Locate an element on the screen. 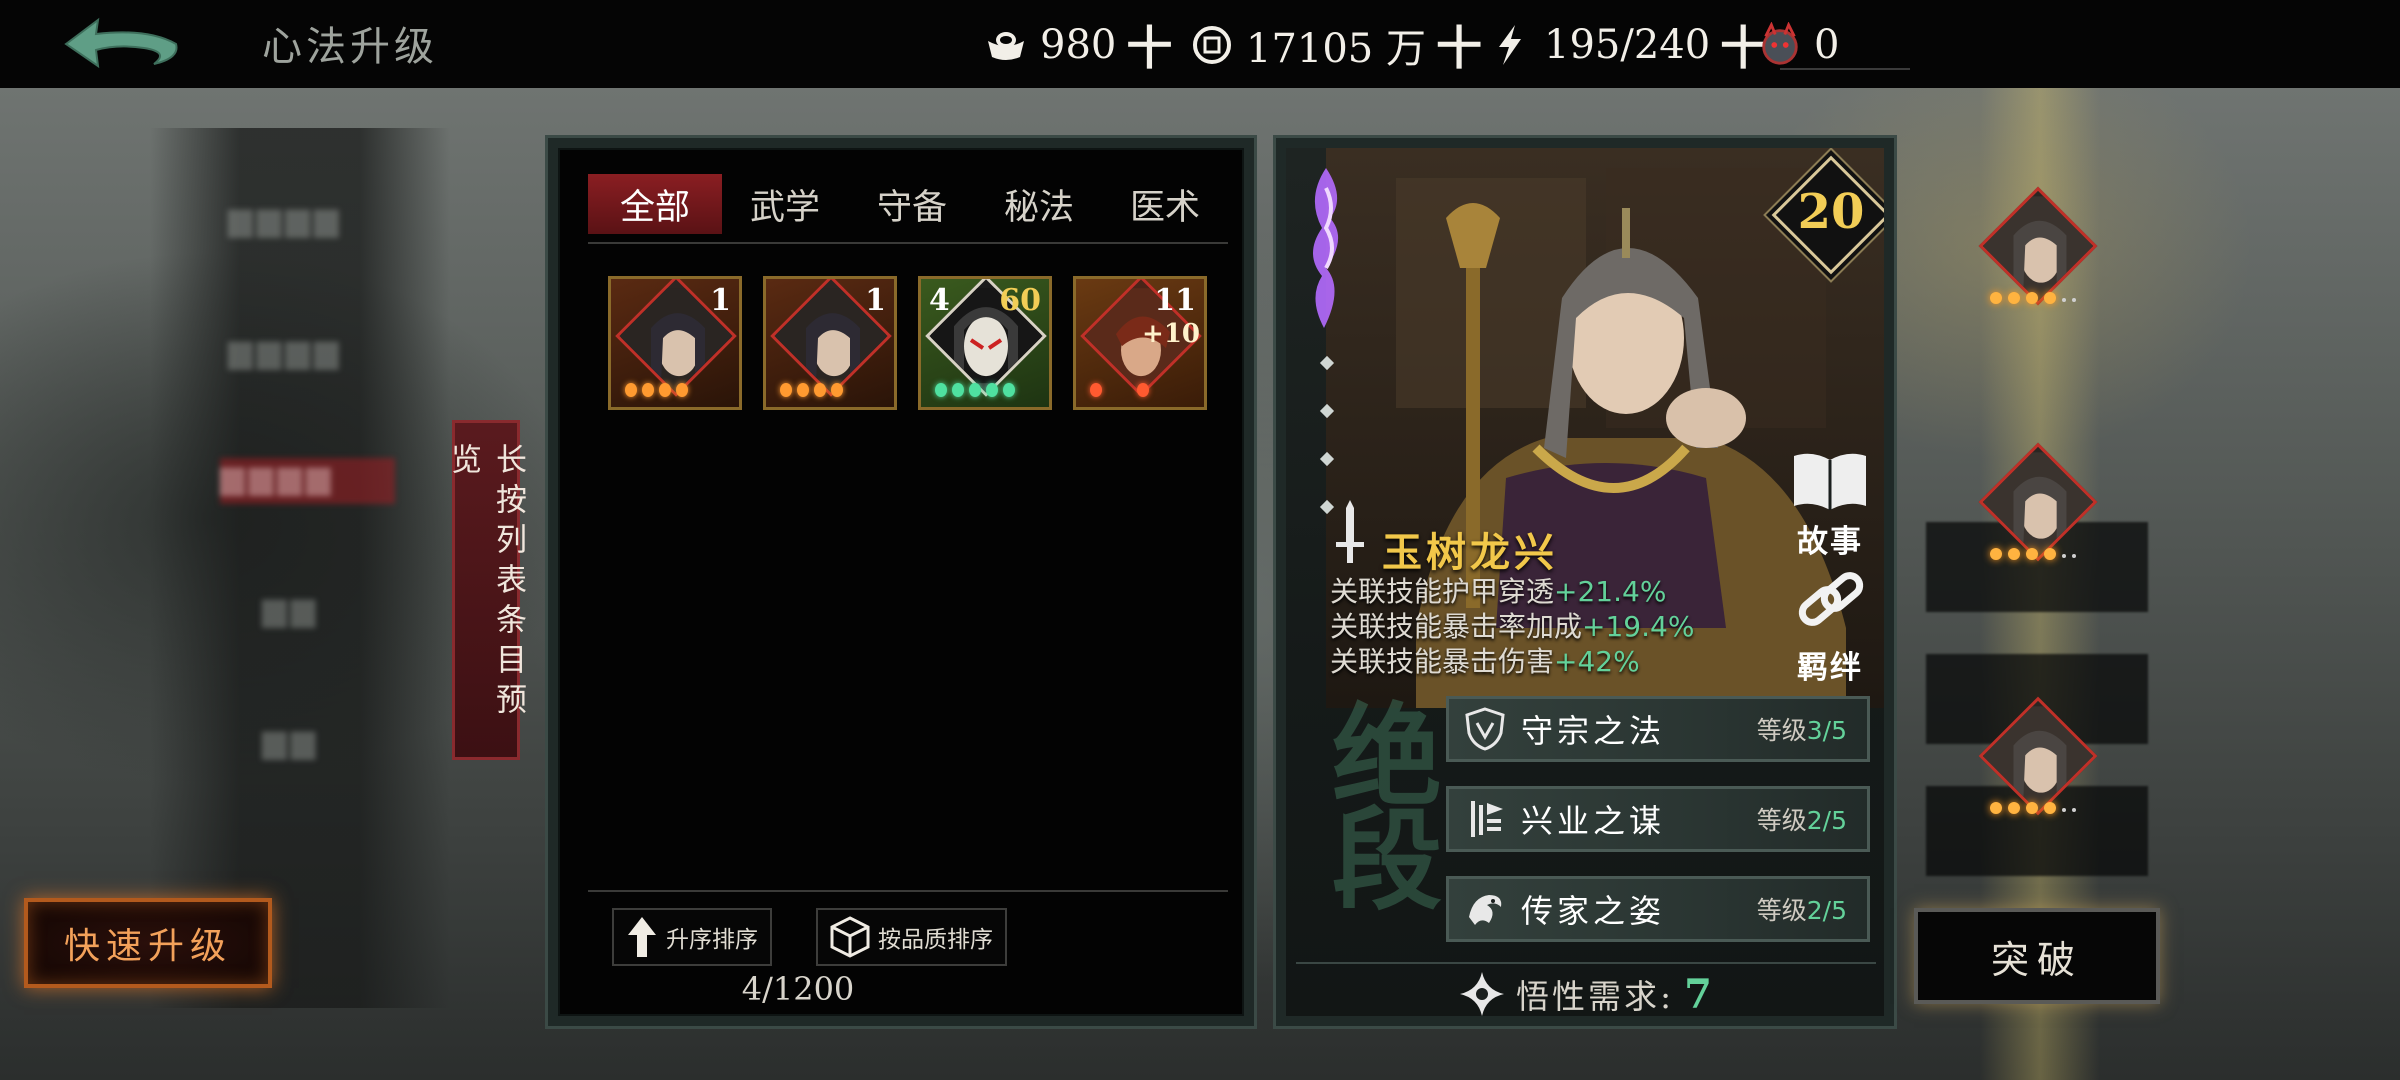 The width and height of the screenshot is (2400, 1080). stat-label: 关联技能护甲穿透 is located at coordinates (1442, 591).